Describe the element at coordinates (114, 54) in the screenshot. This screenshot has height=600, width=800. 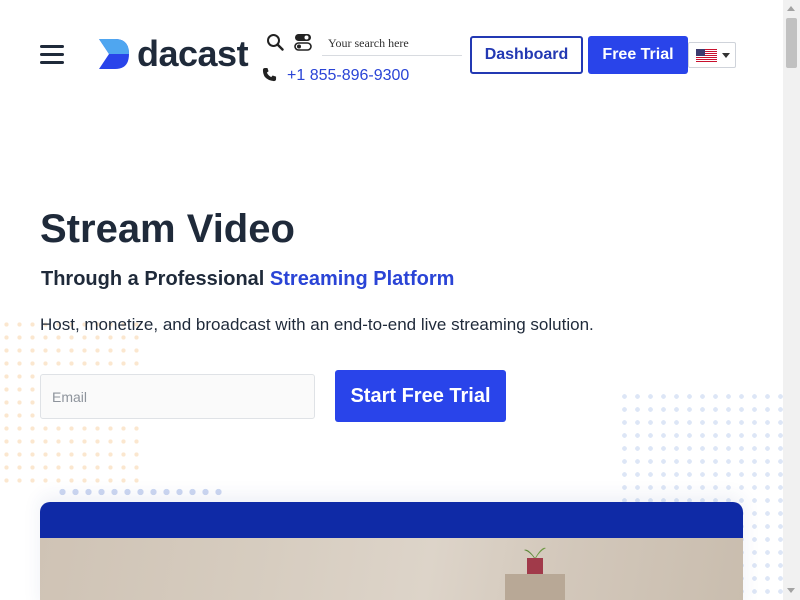
I see `dacast-logo-icon` at that location.